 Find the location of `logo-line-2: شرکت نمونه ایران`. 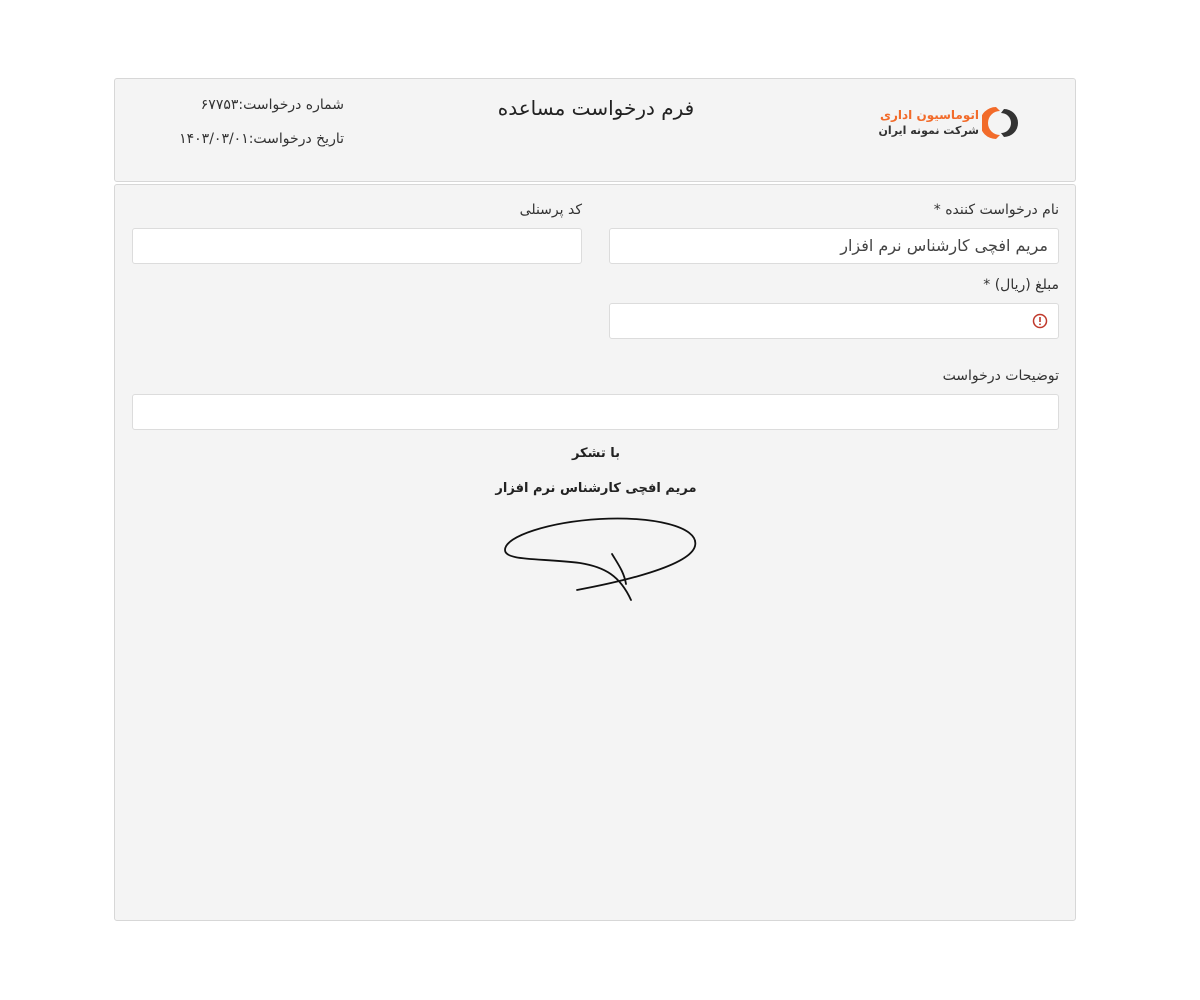

logo-line-2: شرکت نمونه ایران is located at coordinates (928, 130).